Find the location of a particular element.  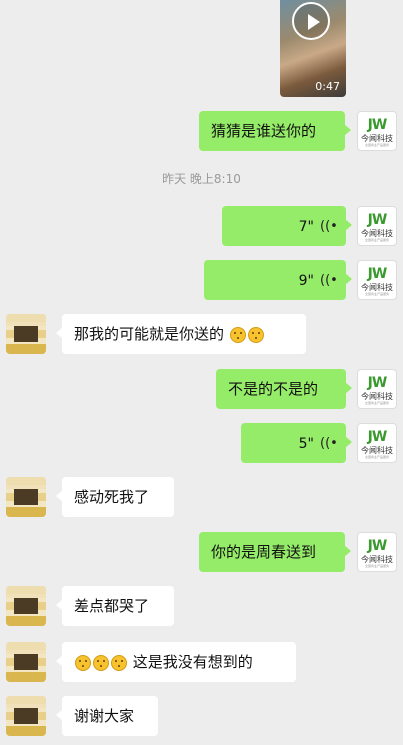

message-bubble-incoming: 差点都哭了 is located at coordinates (115, 606).